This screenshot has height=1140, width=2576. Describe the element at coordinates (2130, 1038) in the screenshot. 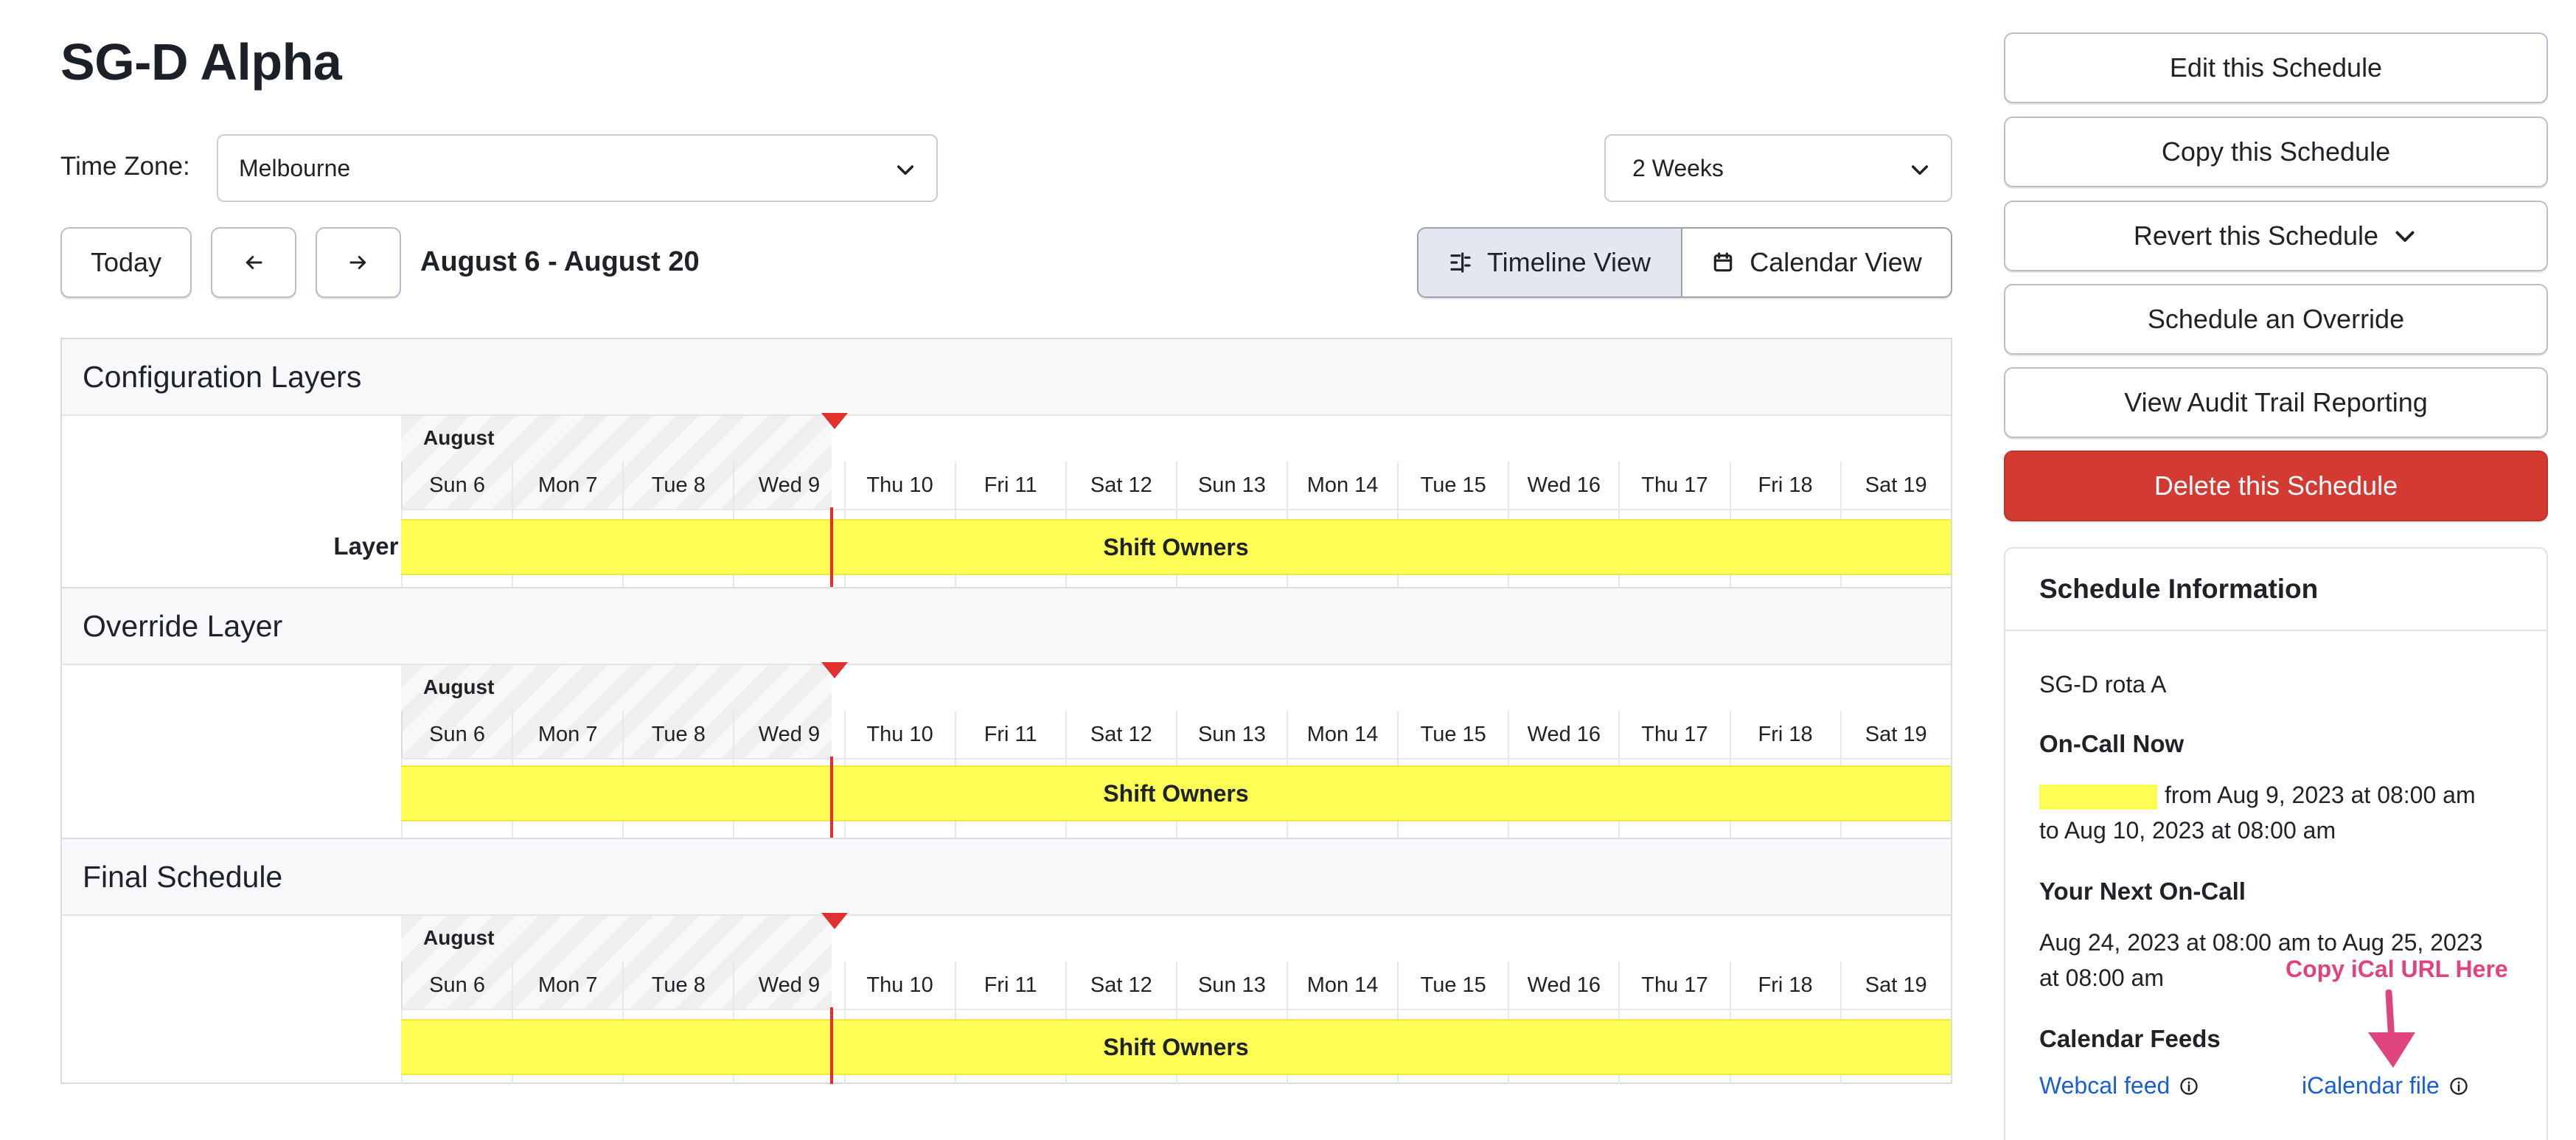

I see `calendar-feeds-label: Calendar Feeds` at that location.